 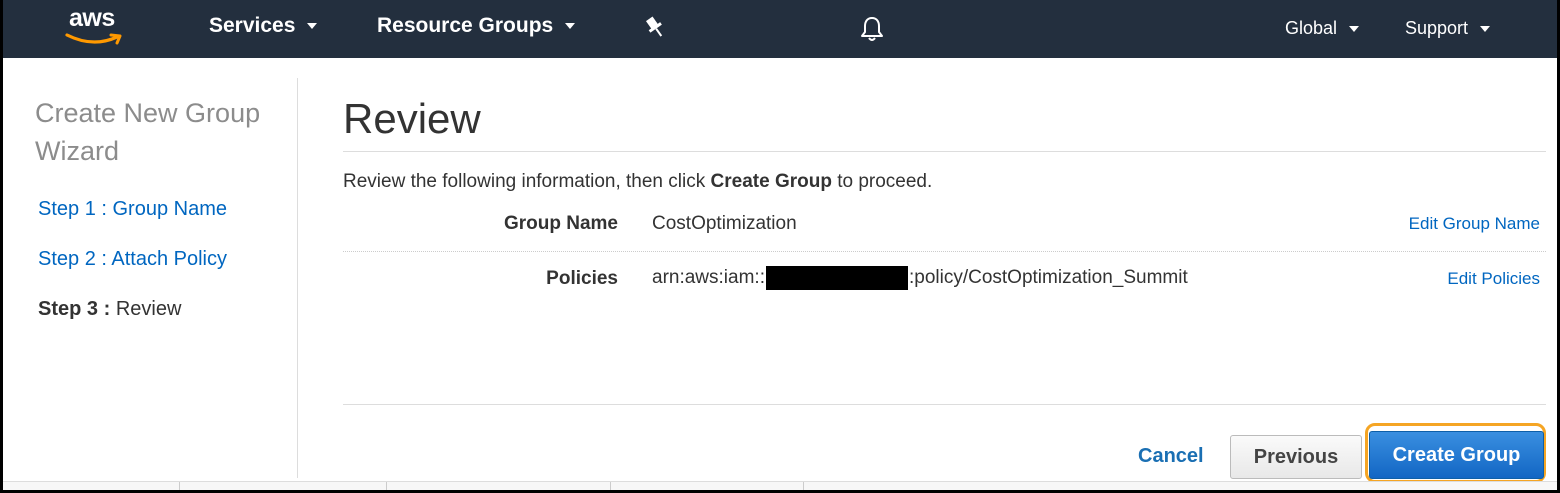 What do you see at coordinates (872, 29) in the screenshot?
I see `bell-icon` at bounding box center [872, 29].